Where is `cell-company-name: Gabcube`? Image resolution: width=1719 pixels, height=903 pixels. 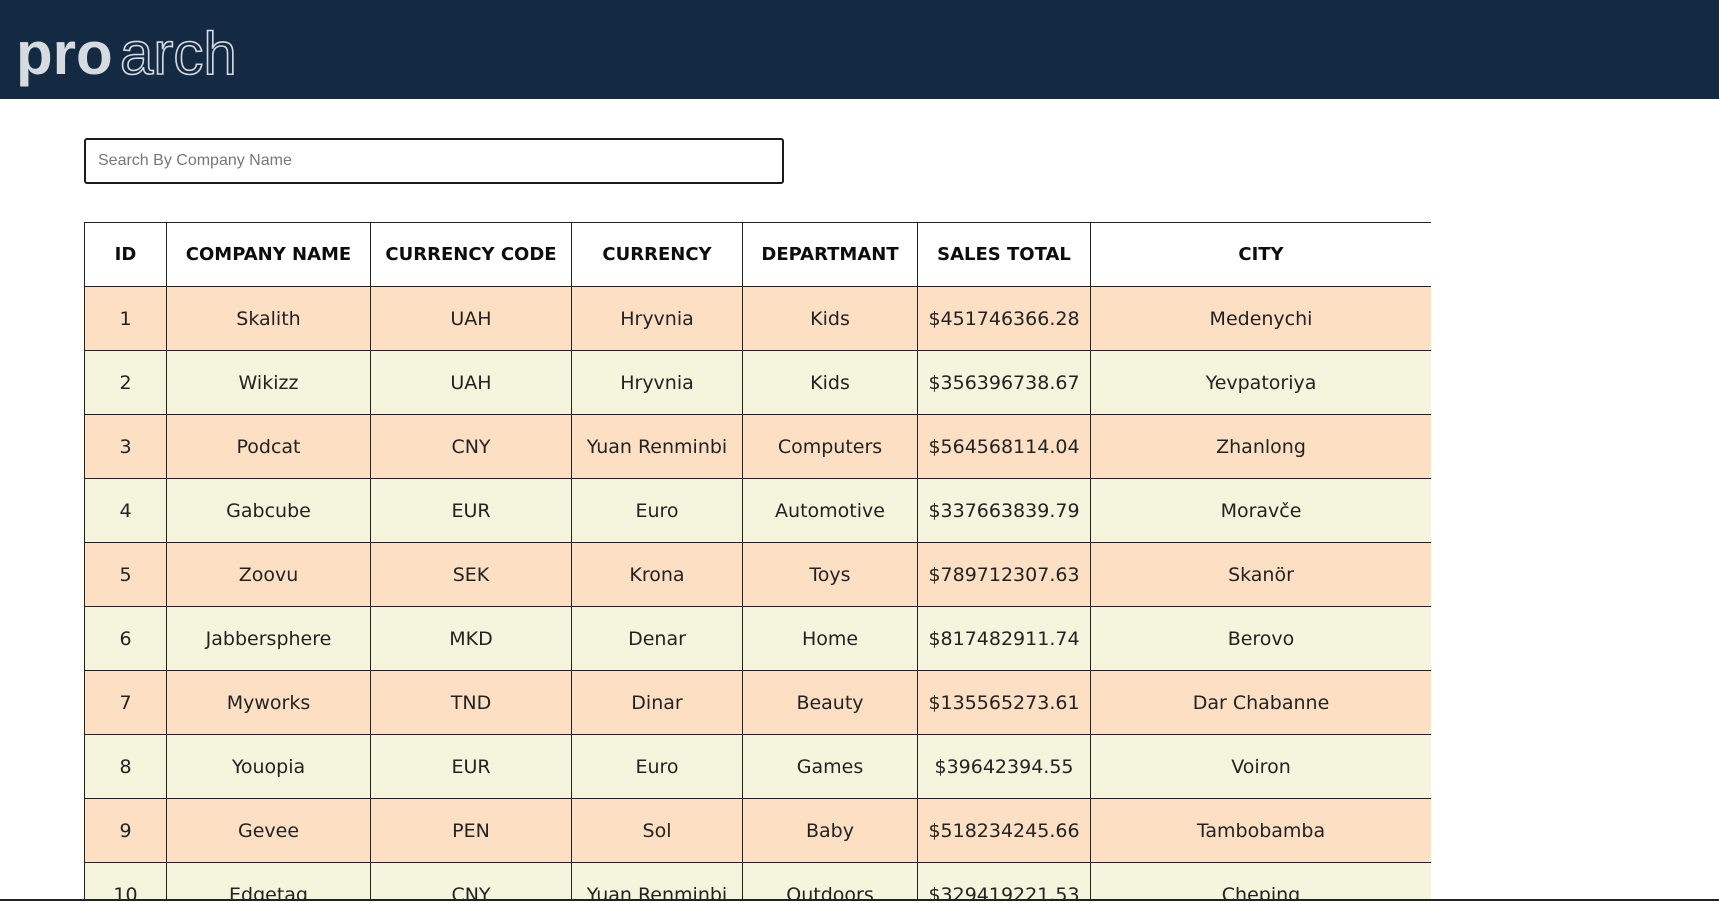 cell-company-name: Gabcube is located at coordinates (268, 510).